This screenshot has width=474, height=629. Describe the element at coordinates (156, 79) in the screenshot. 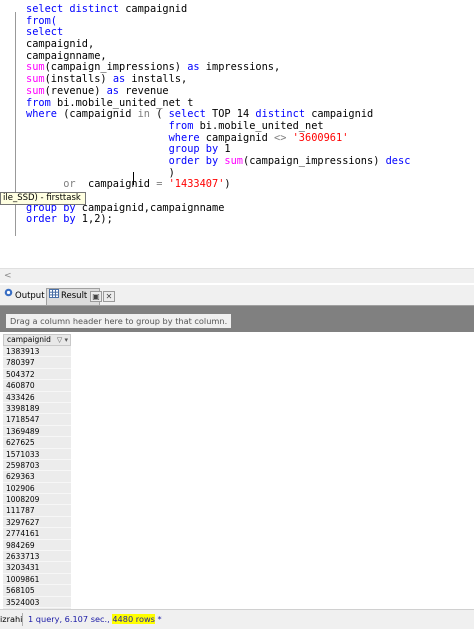

I see `code-token: installs,` at that location.